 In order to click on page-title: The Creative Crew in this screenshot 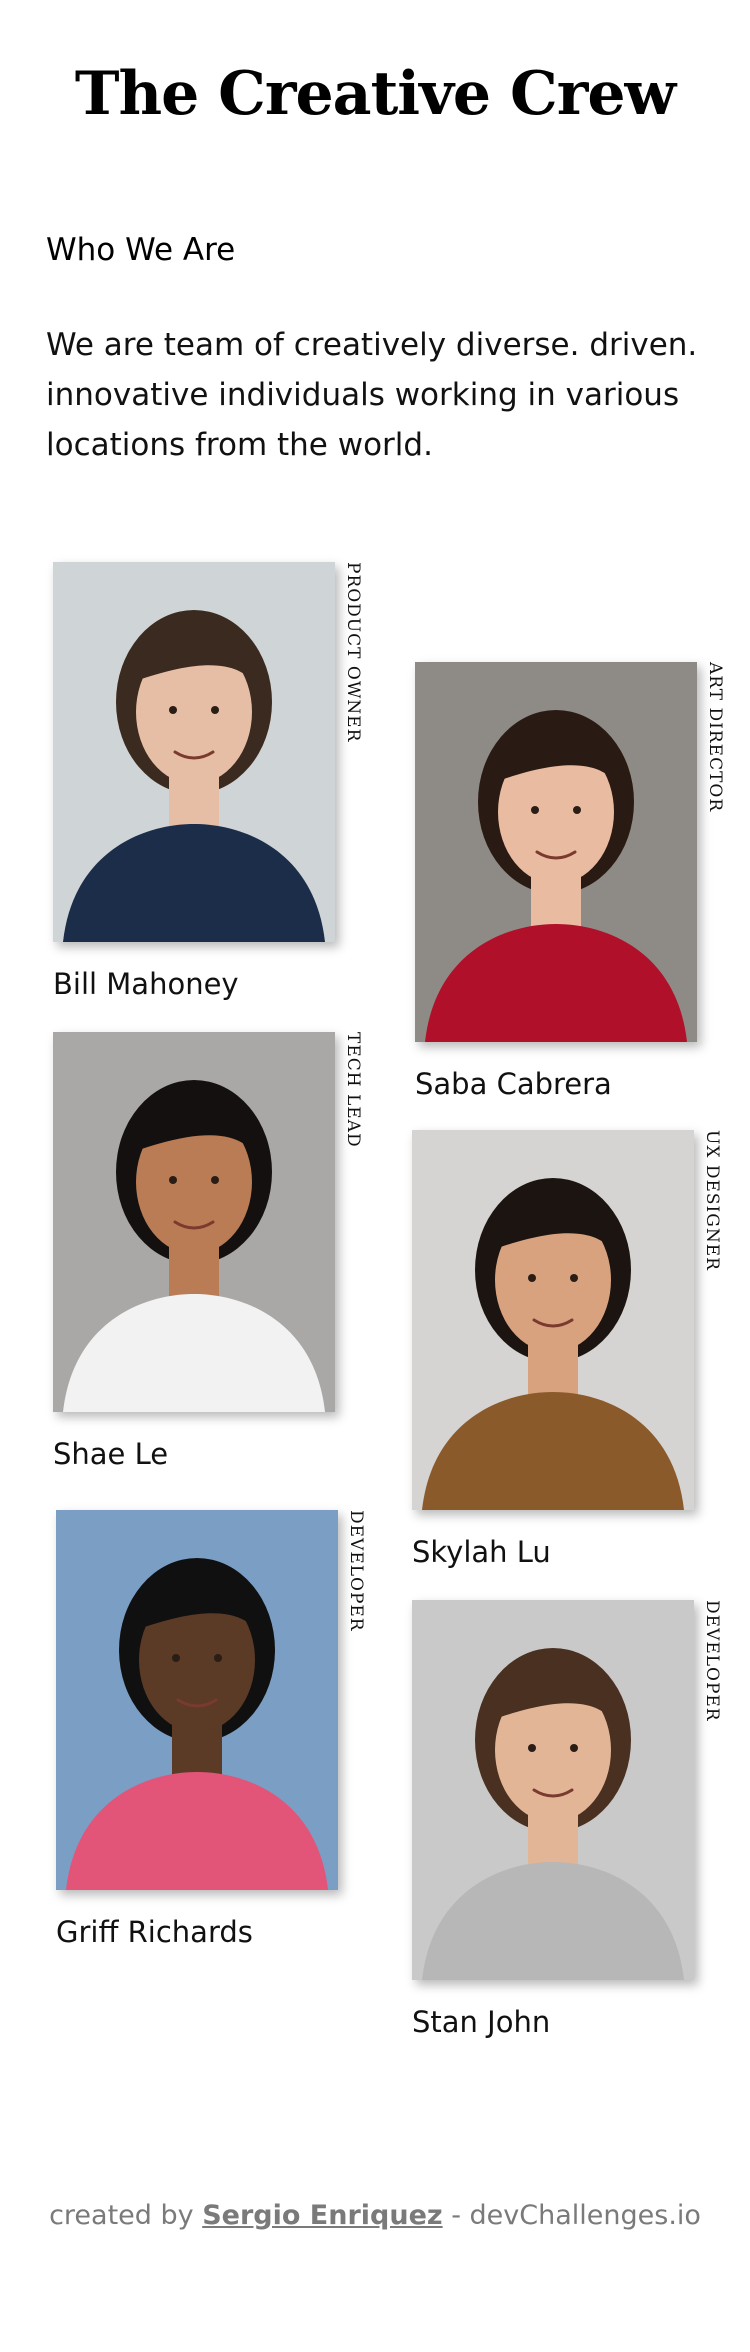, I will do `click(375, 94)`.